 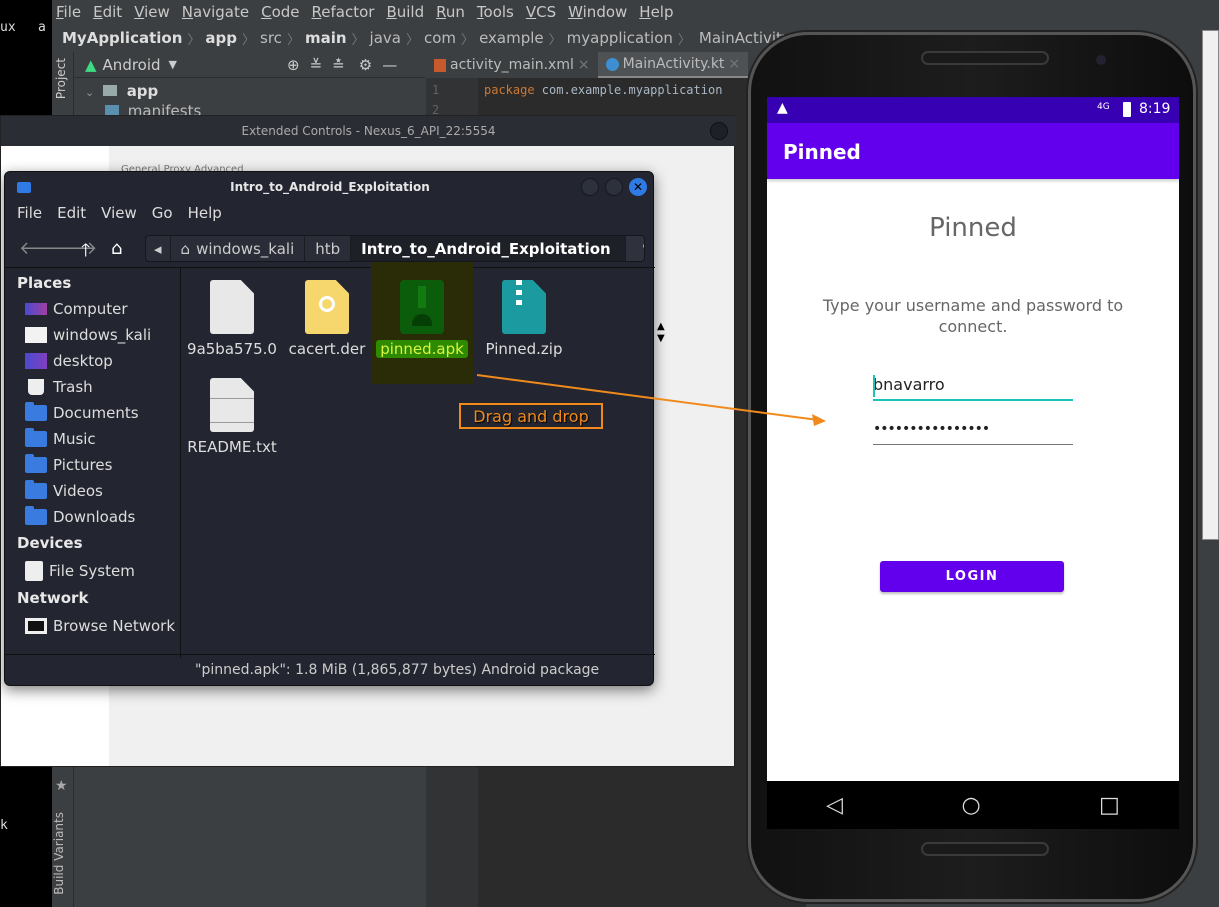 What do you see at coordinates (85, 253) in the screenshot?
I see `up-arrow-icon: 🡑` at bounding box center [85, 253].